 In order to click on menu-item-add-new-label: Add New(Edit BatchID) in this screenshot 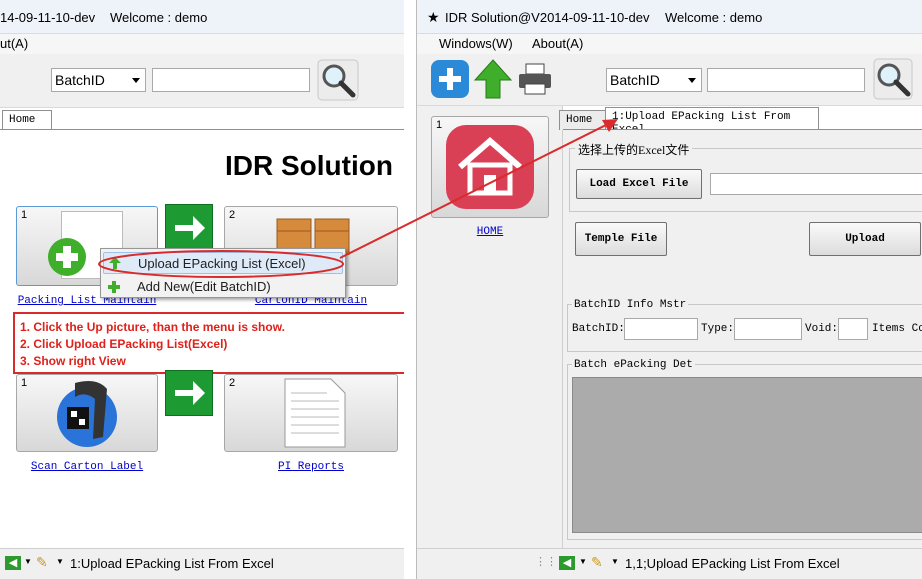, I will do `click(204, 286)`.